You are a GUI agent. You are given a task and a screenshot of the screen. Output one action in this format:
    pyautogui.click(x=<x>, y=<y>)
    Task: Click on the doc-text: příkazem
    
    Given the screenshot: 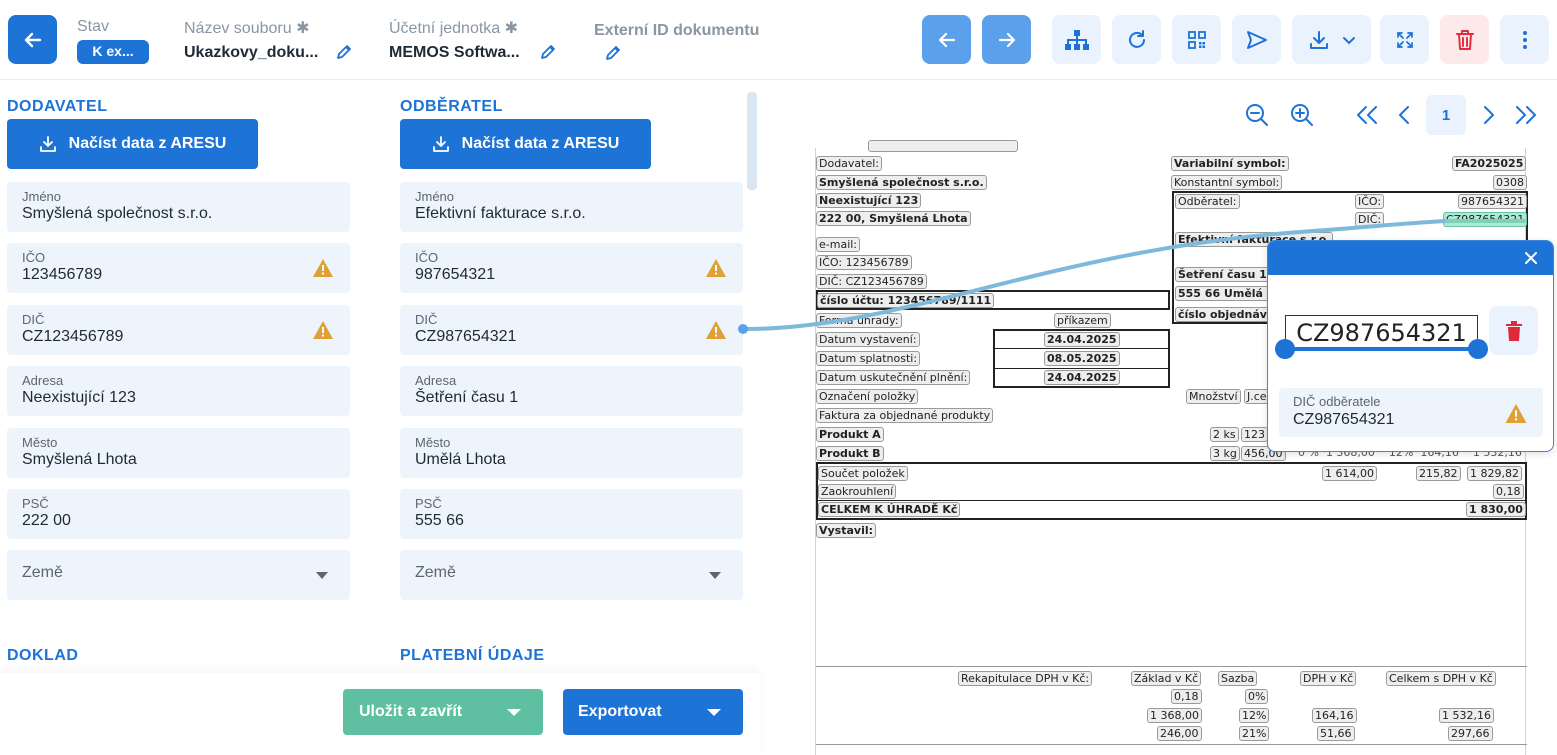 What is the action you would take?
    pyautogui.click(x=1082, y=320)
    